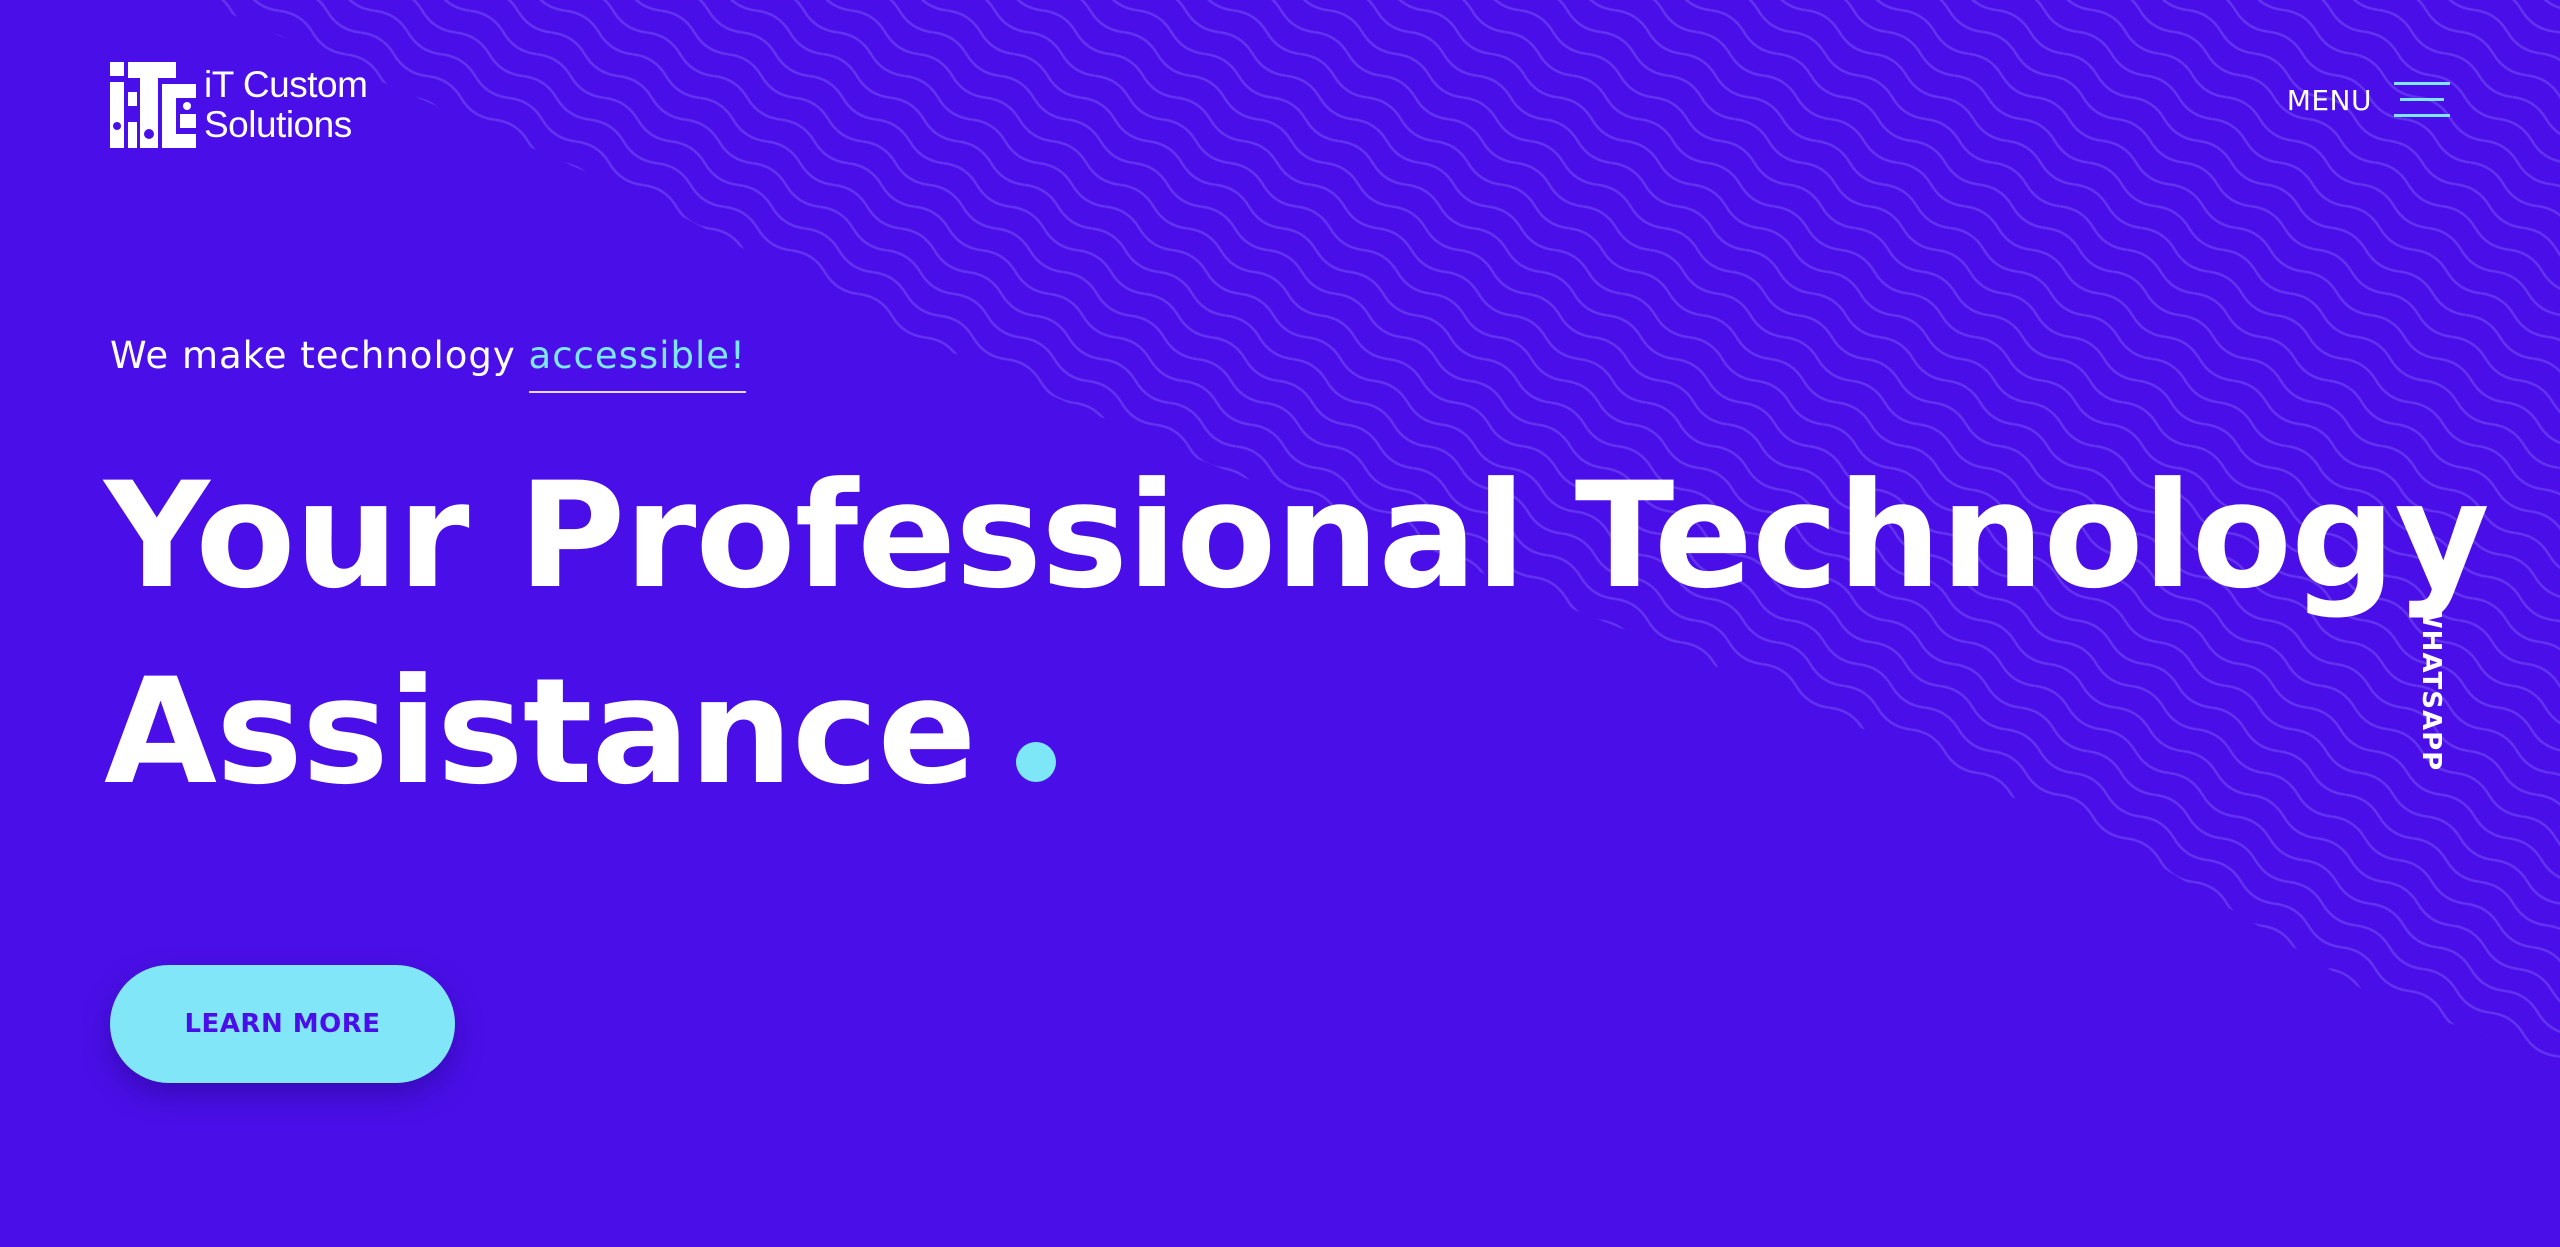  I want to click on brand-name-line2: Solutions, so click(278, 124).